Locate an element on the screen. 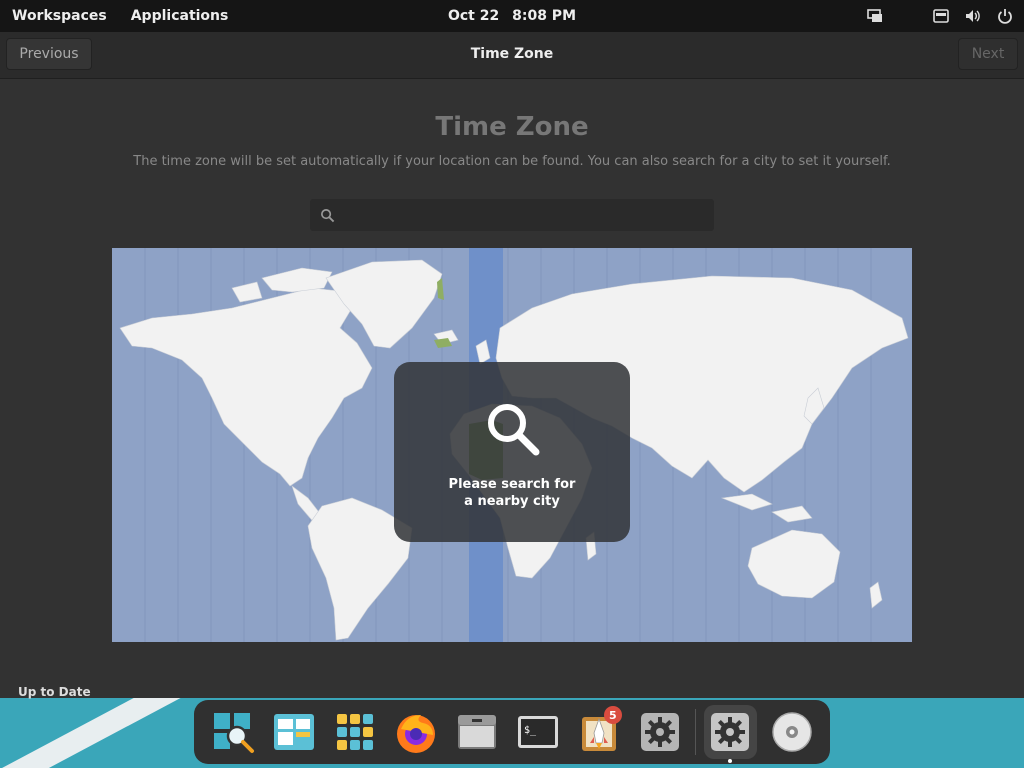 The height and width of the screenshot is (768, 1024). window-view-icon is located at coordinates (293, 732).